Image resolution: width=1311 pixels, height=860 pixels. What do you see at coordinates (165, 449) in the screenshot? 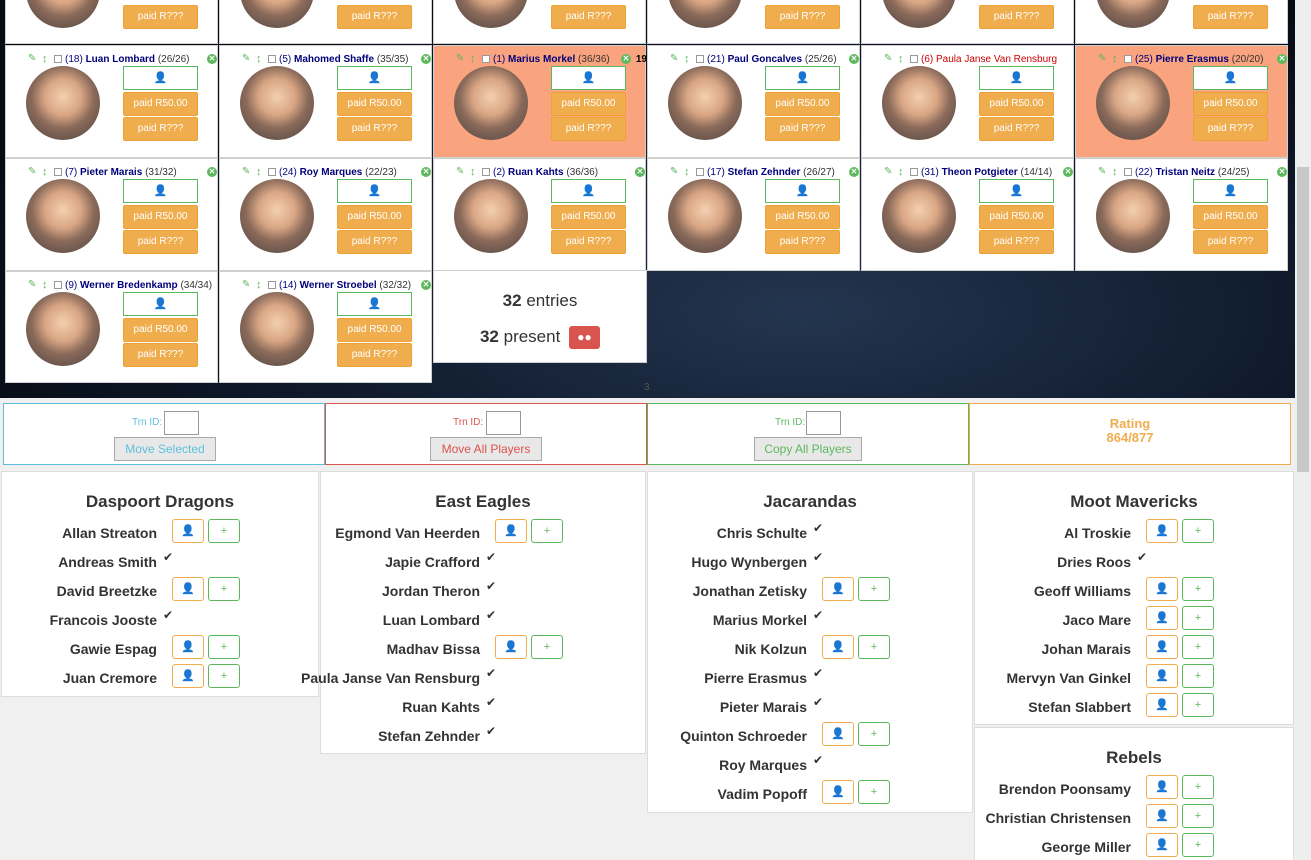
I see `move-selected-button: Move Selected` at bounding box center [165, 449].